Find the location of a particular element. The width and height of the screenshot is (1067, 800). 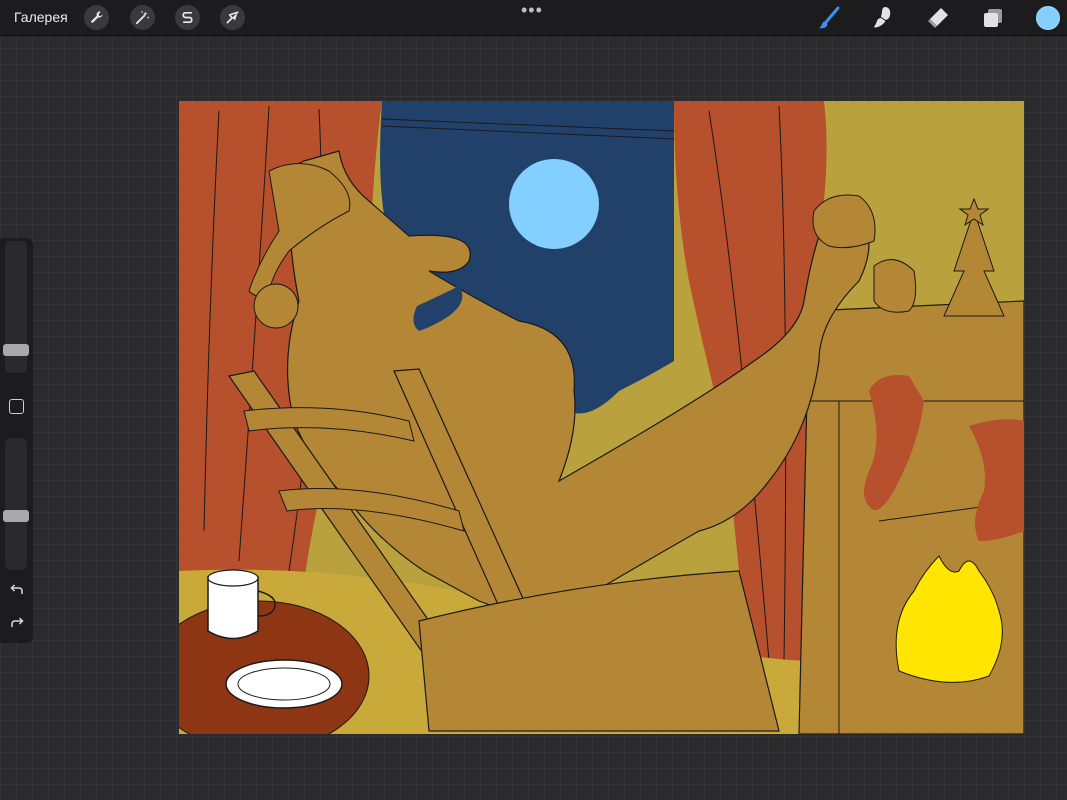

brush-tool-button is located at coordinates (829, 18).